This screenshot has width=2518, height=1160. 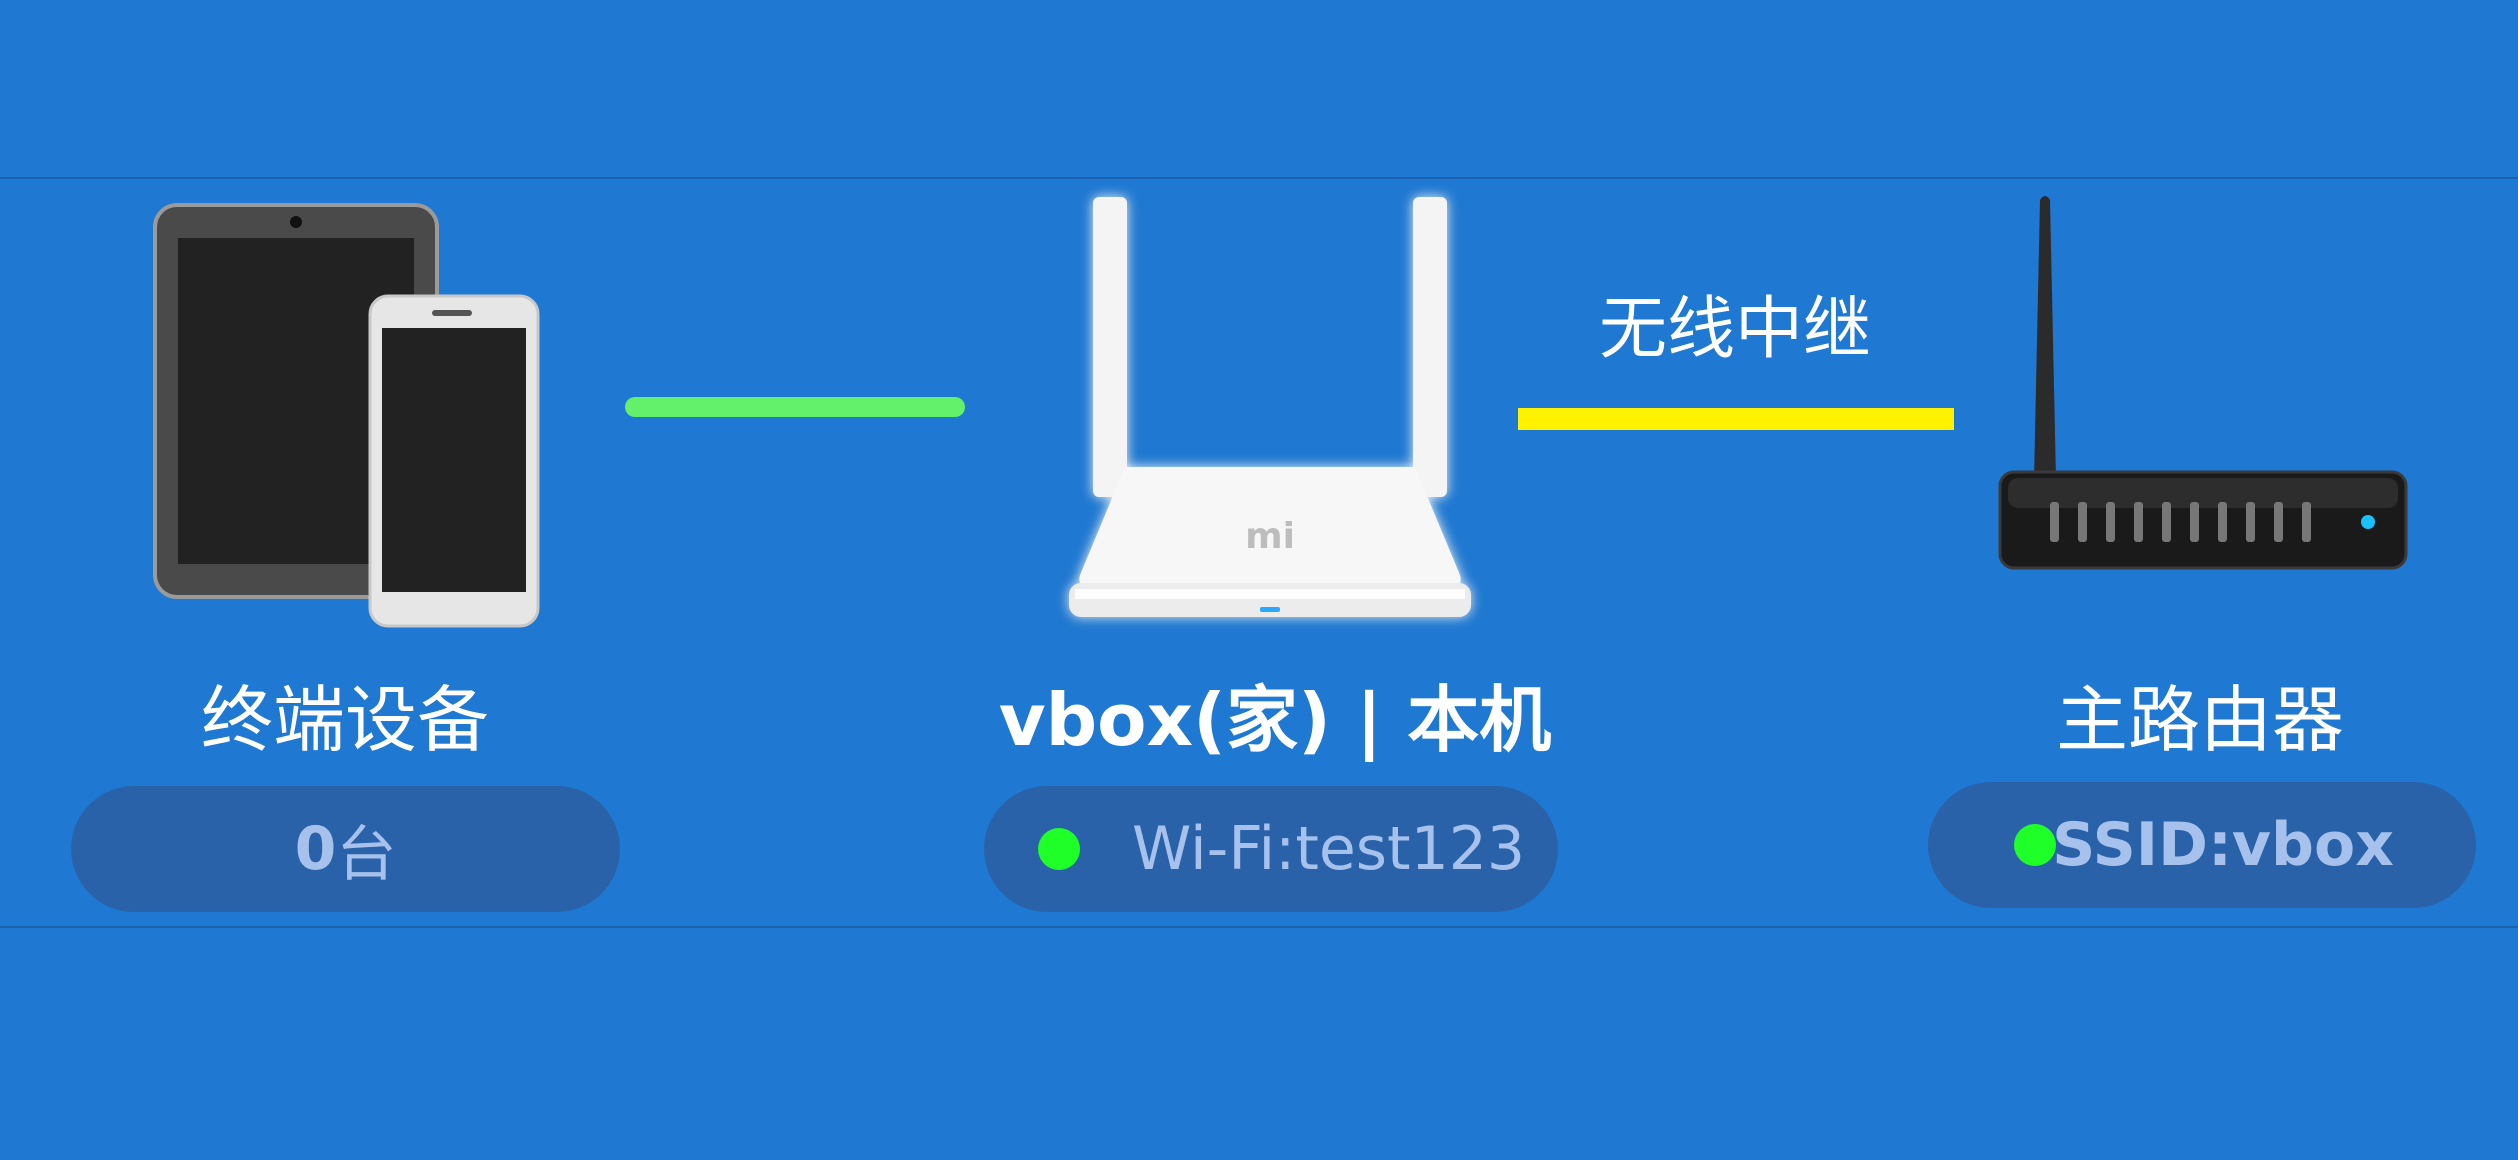 What do you see at coordinates (1736, 419) in the screenshot?
I see `relay-link-line` at bounding box center [1736, 419].